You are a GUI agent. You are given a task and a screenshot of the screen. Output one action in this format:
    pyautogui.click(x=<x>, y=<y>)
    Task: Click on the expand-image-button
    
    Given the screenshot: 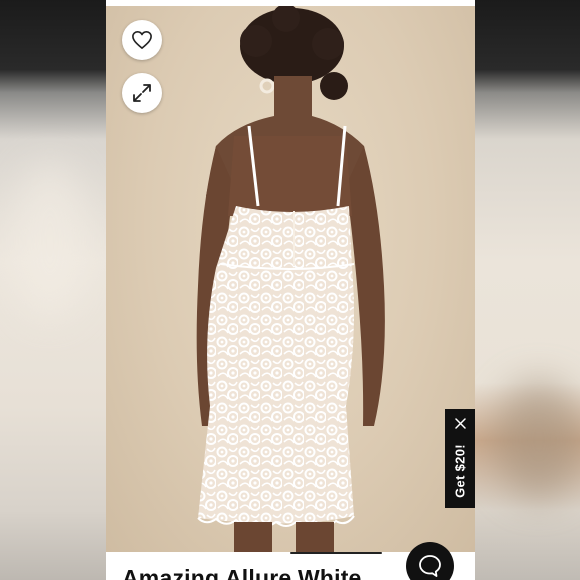 What is the action you would take?
    pyautogui.click(x=142, y=93)
    